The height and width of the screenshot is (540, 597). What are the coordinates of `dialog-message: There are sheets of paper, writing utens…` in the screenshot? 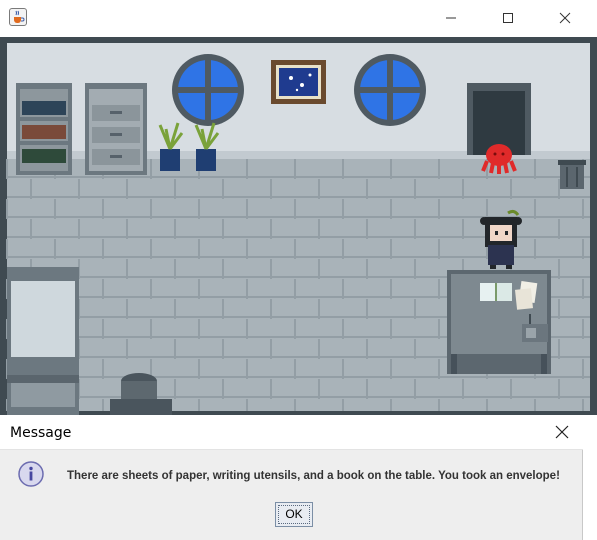 It's located at (313, 476).